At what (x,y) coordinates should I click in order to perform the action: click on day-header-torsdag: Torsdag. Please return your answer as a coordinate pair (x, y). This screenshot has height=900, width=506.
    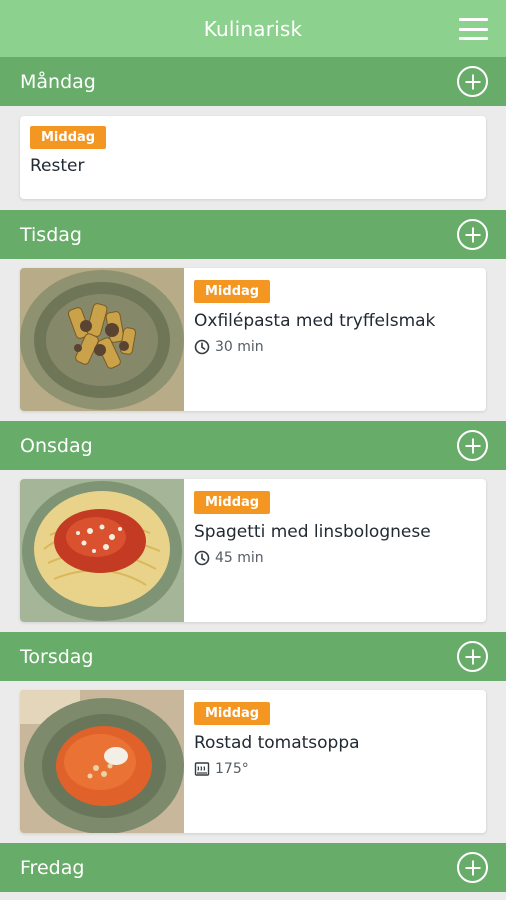
    Looking at the image, I should click on (253, 656).